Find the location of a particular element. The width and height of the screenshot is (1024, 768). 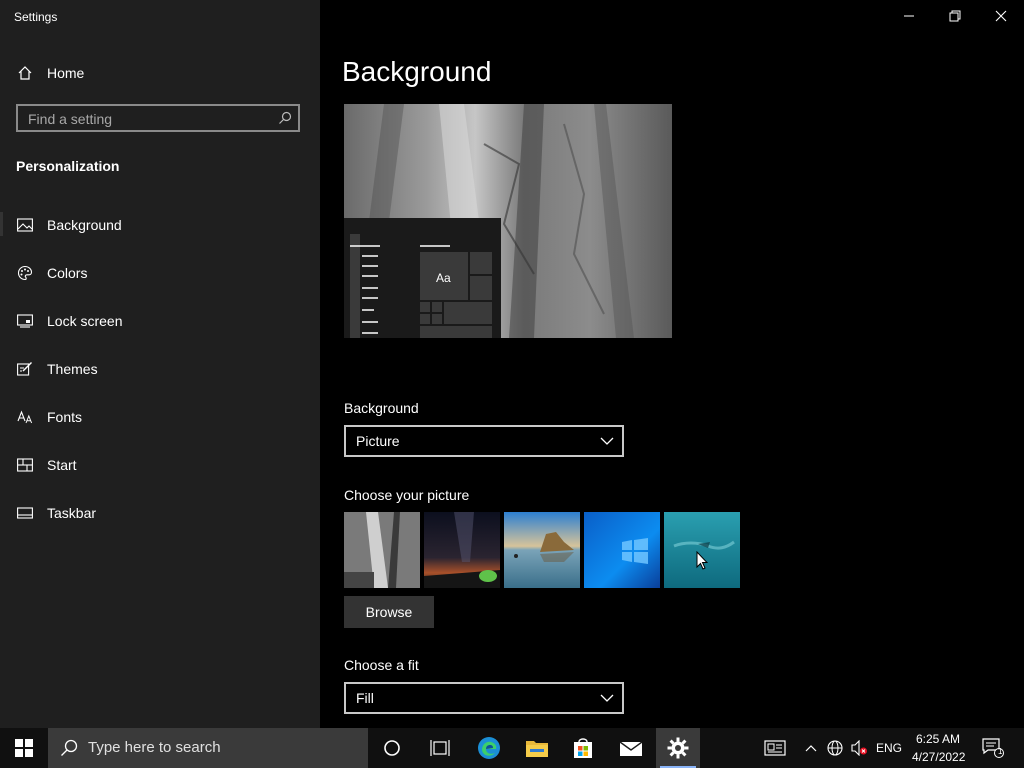

cortana-icon is located at coordinates (392, 748).